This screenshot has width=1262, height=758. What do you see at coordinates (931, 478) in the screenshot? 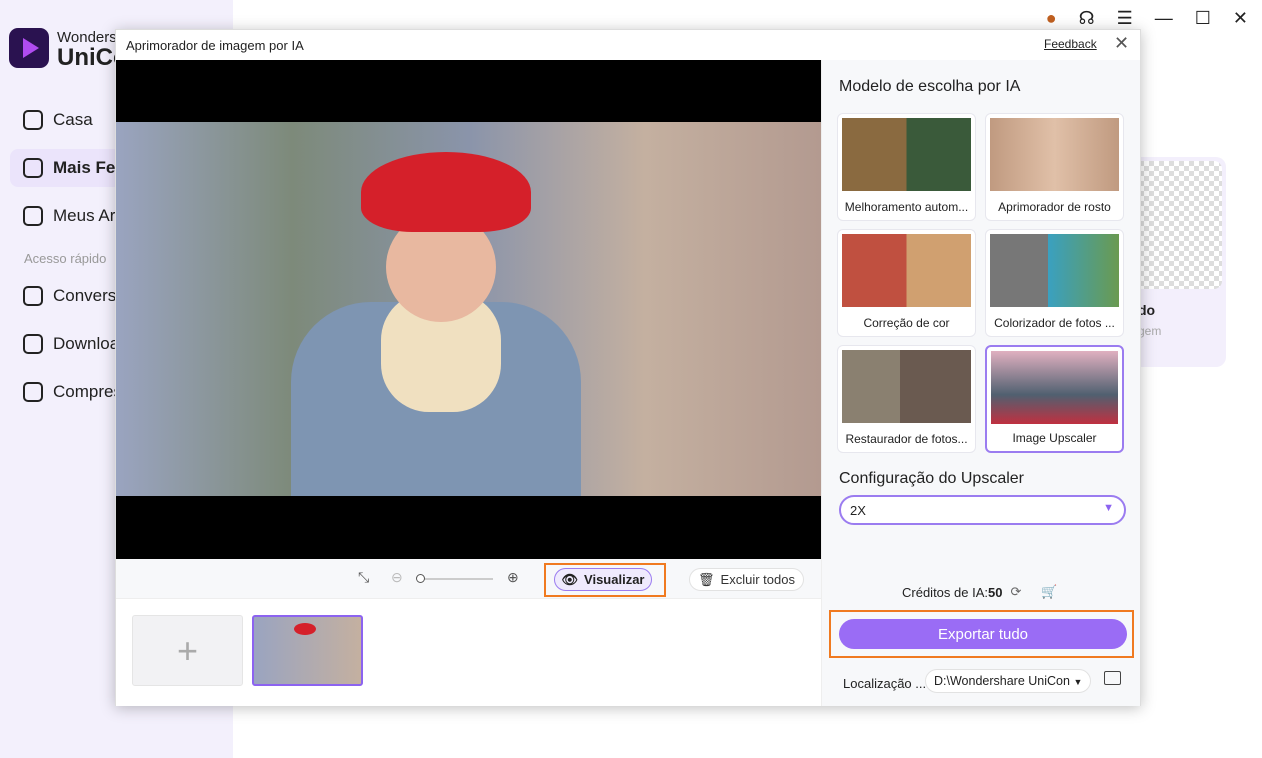
I see `upscaler-settings-title: Configuração do Upscaler` at bounding box center [931, 478].